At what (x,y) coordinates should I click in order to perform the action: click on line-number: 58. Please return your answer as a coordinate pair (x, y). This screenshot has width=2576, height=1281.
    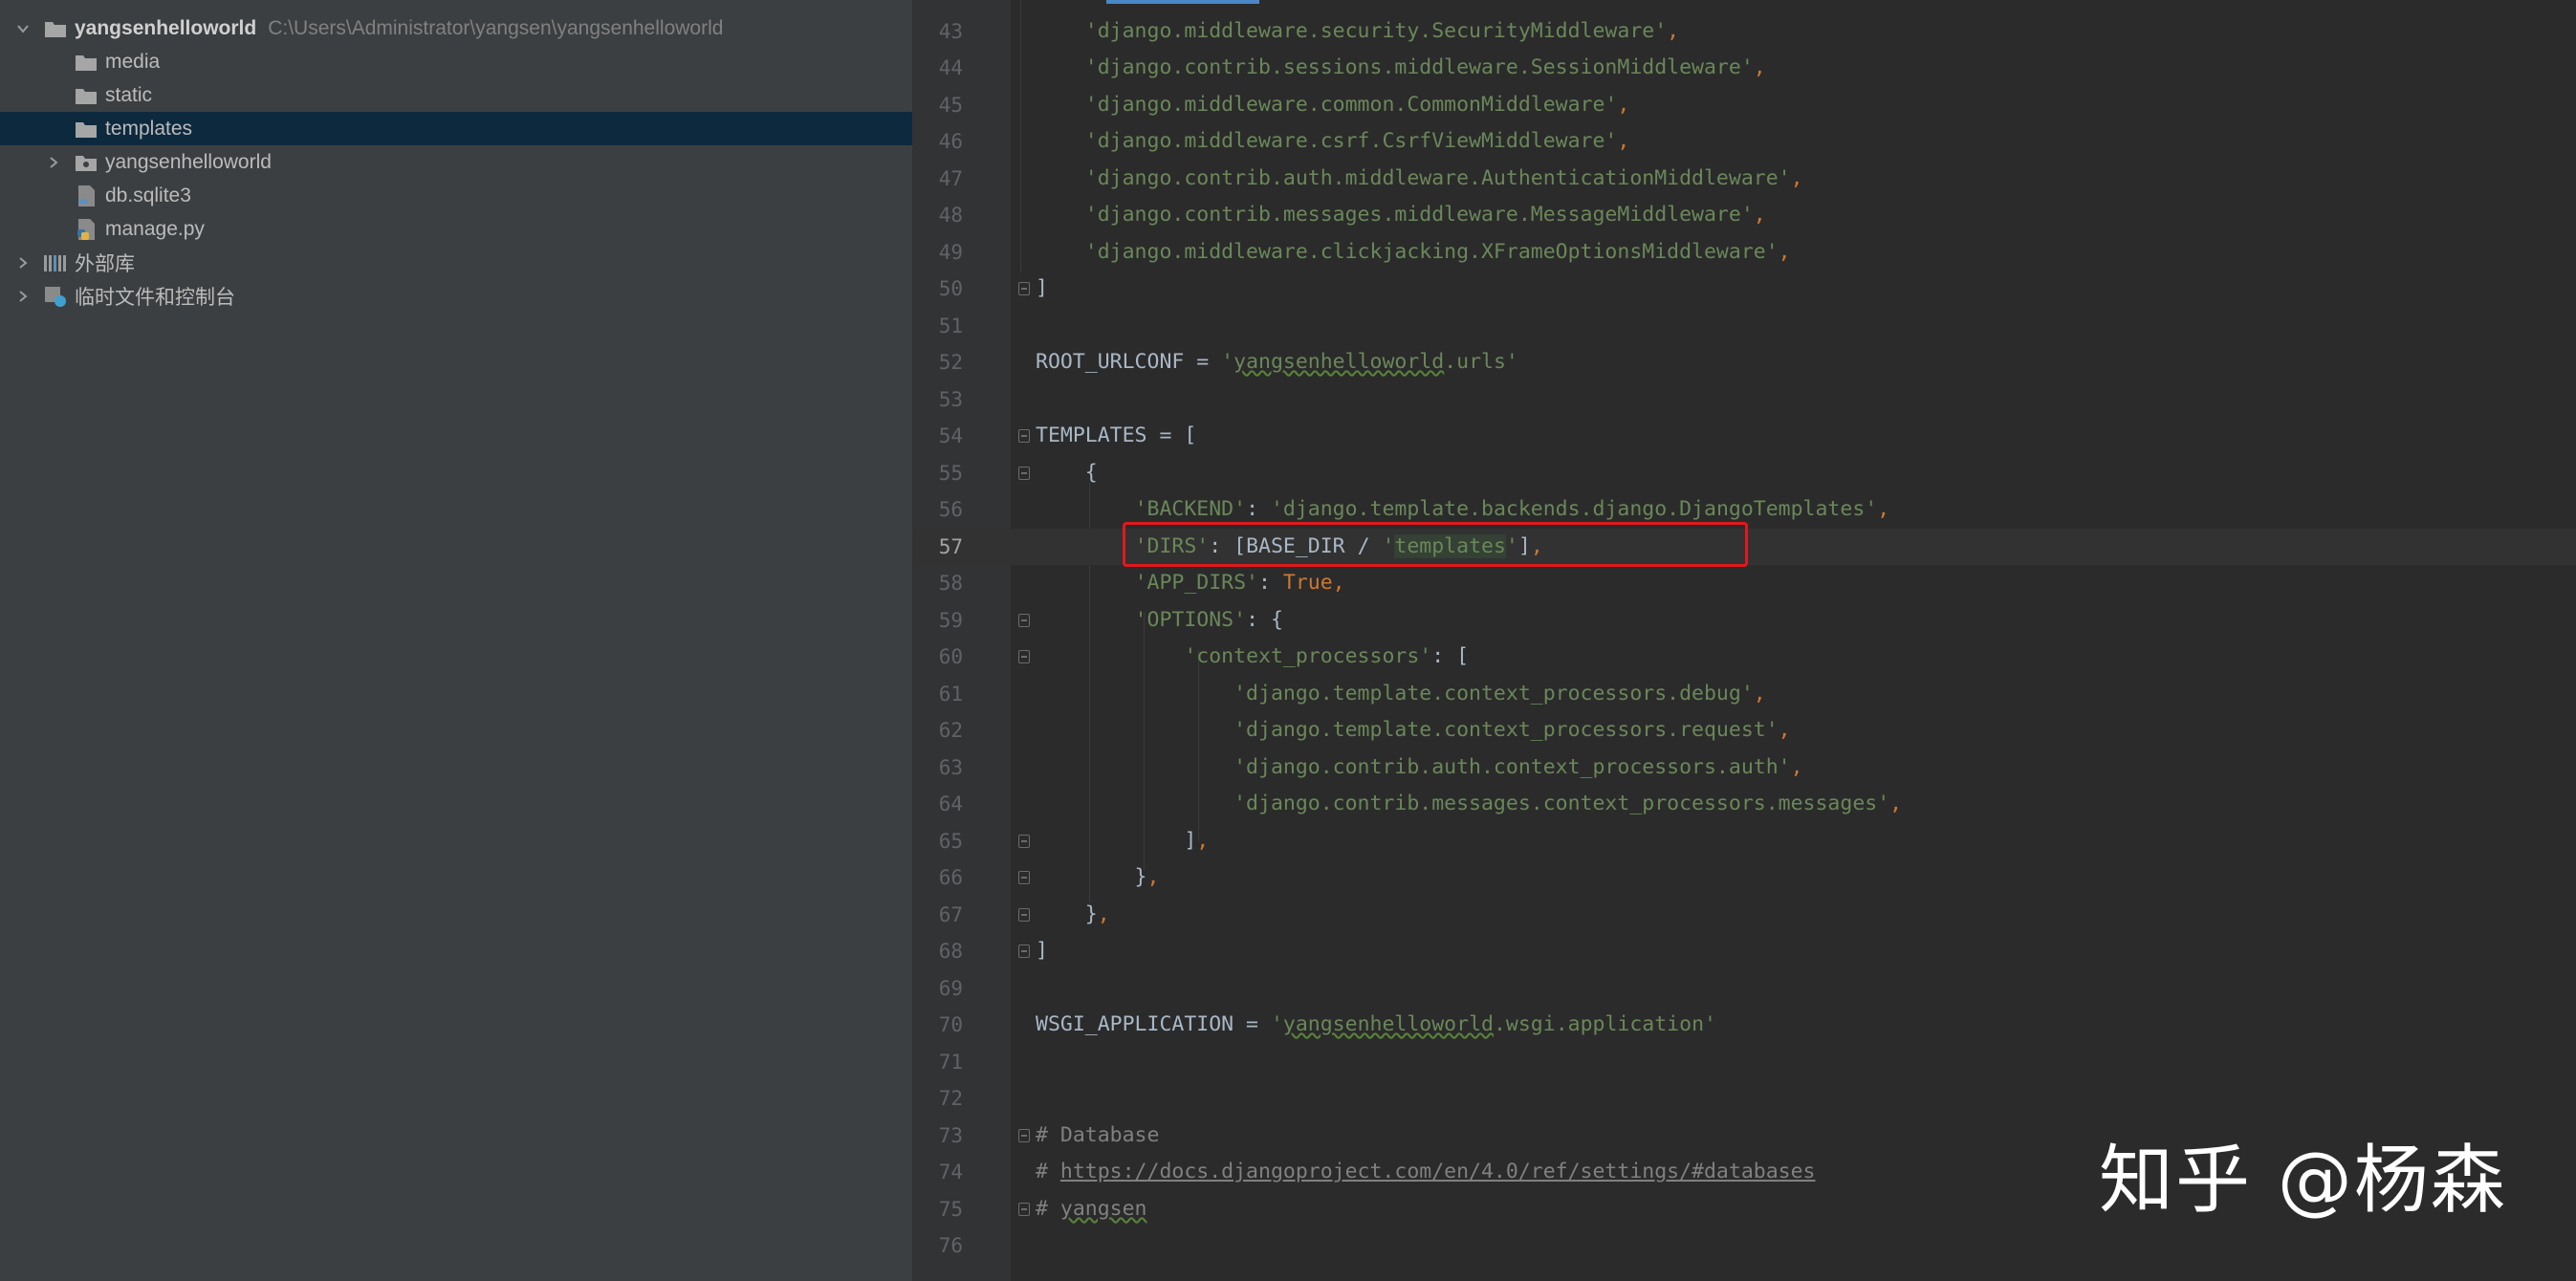
    Looking at the image, I should click on (950, 583).